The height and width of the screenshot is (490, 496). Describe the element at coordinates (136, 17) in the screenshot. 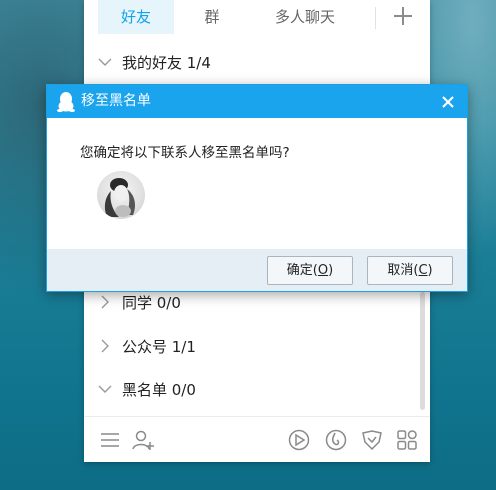

I see `tab-friends: 好友` at that location.